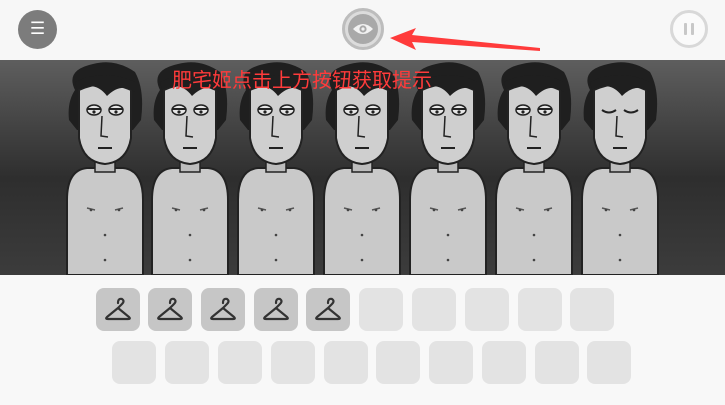  I want to click on pause-icon, so click(689, 29).